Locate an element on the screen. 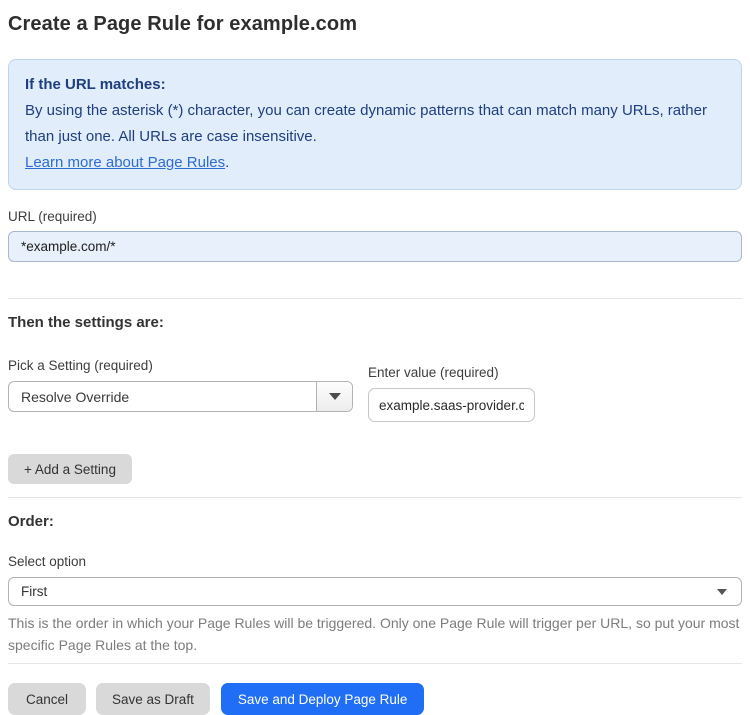  settings-section-heading: Then the settings are: is located at coordinates (86, 322).